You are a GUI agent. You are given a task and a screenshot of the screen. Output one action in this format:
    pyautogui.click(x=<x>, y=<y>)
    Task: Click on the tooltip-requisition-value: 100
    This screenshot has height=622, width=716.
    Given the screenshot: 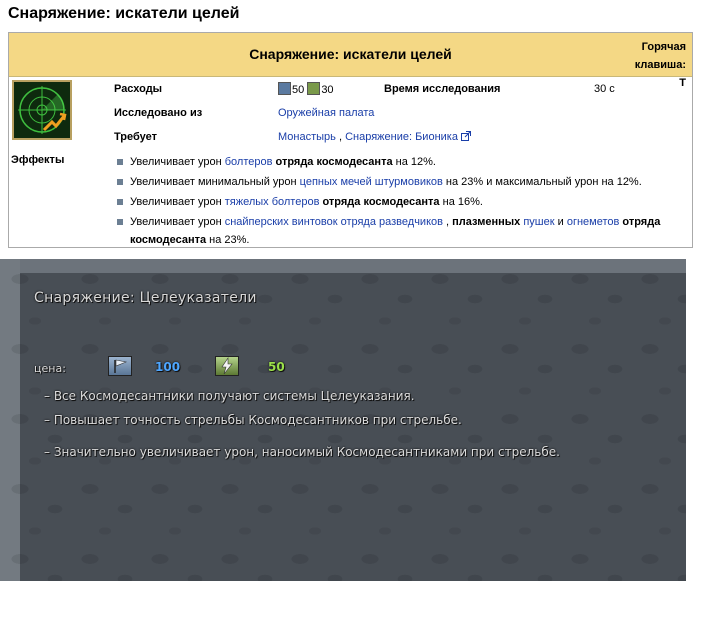 What is the action you would take?
    pyautogui.click(x=168, y=367)
    